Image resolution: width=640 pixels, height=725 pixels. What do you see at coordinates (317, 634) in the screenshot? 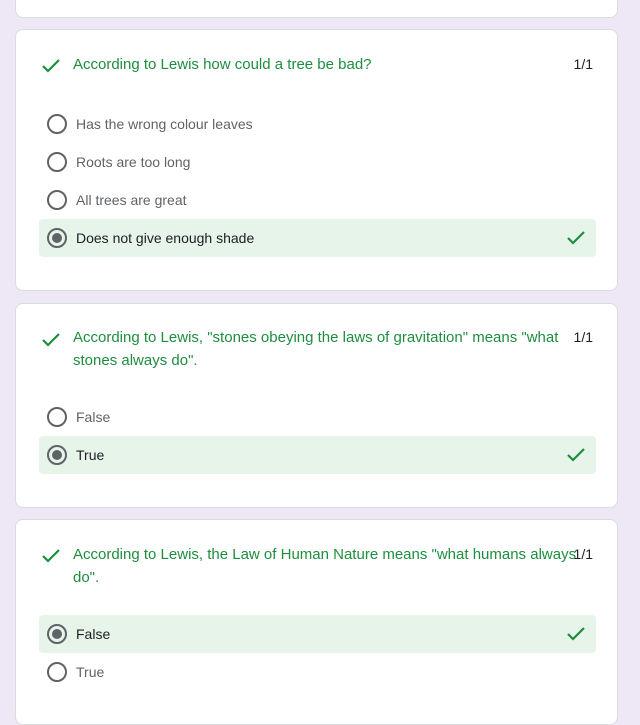
I see `option-item-correct: False` at bounding box center [317, 634].